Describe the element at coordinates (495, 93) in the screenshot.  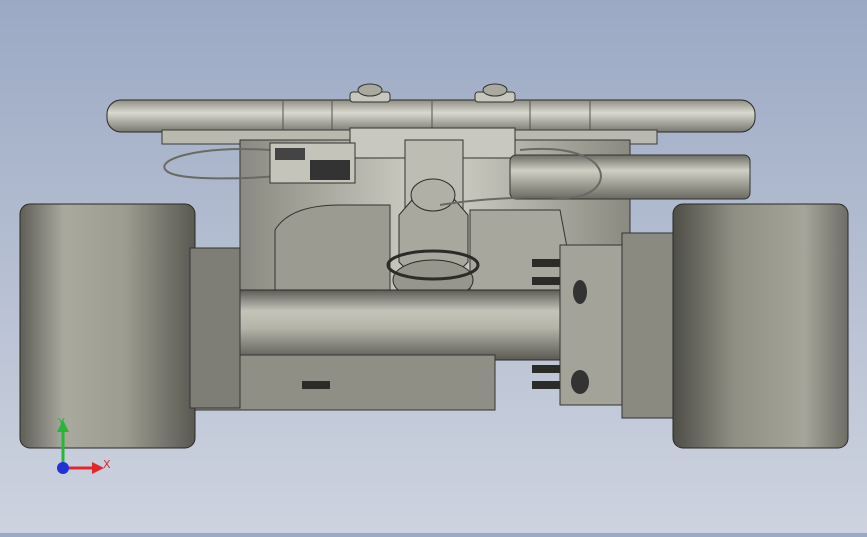
I see `top-bolt-right` at that location.